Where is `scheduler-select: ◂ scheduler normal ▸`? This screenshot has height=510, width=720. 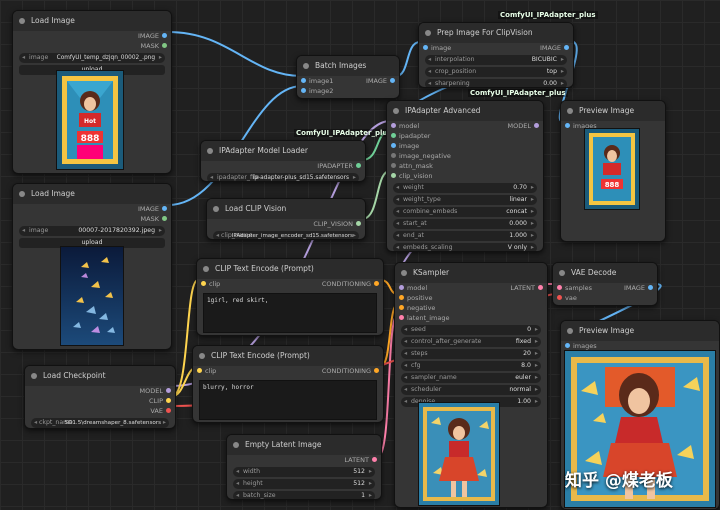
scheduler-select: ◂ scheduler normal ▸ is located at coordinates (471, 390).